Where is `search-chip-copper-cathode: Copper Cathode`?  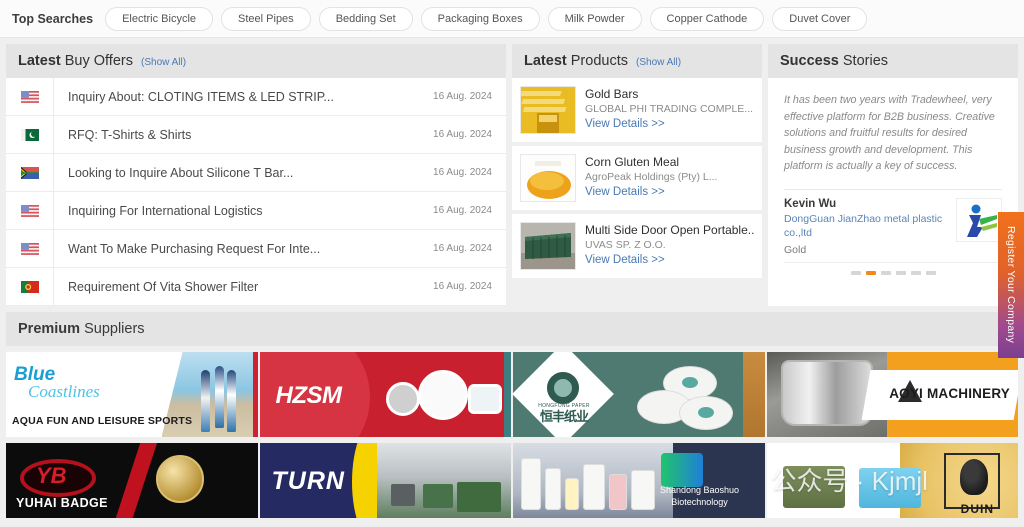
search-chip-copper-cathode: Copper Cathode is located at coordinates (707, 18).